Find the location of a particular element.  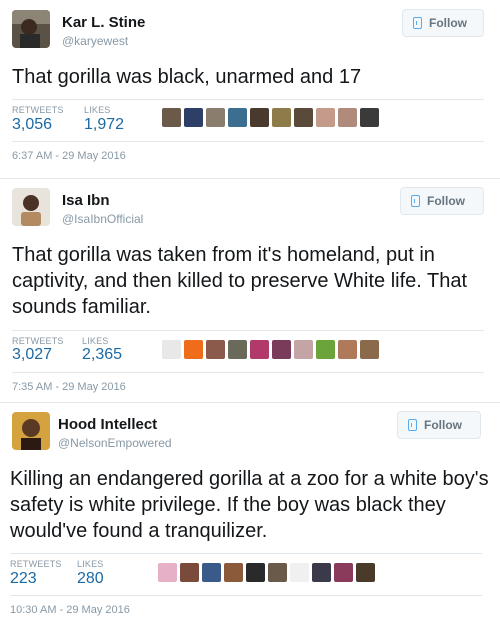

tweet-timestamp: 10:30 AM - 29 May 2016 is located at coordinates (70, 610).